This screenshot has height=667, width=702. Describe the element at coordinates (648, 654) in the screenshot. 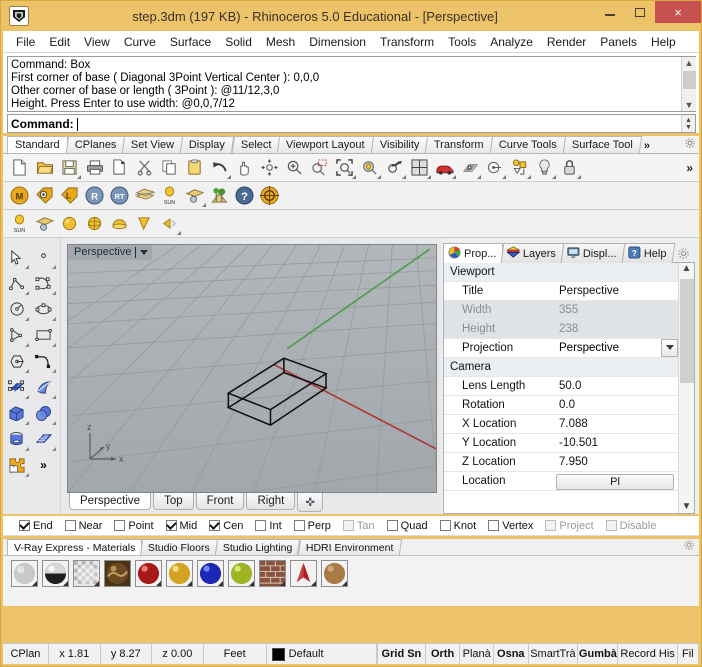

I see `status-toggle-record-history: Record His` at that location.